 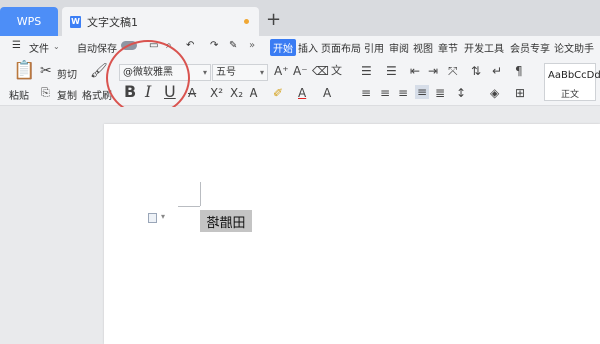 I want to click on clear-format-icon: ⌫, so click(x=320, y=71).